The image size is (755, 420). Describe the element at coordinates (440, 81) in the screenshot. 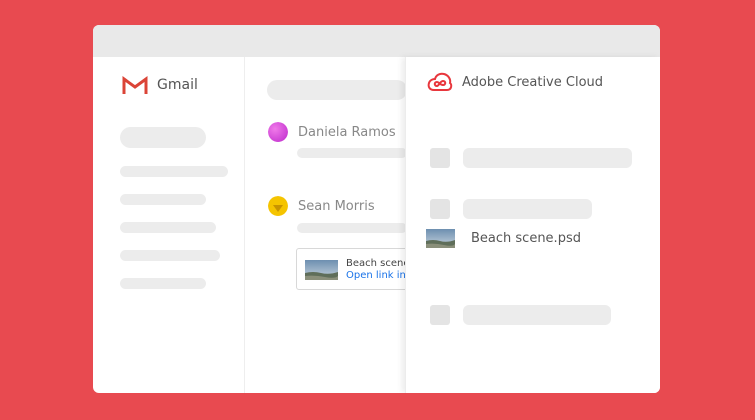

I see `creative-cloud-icon` at that location.